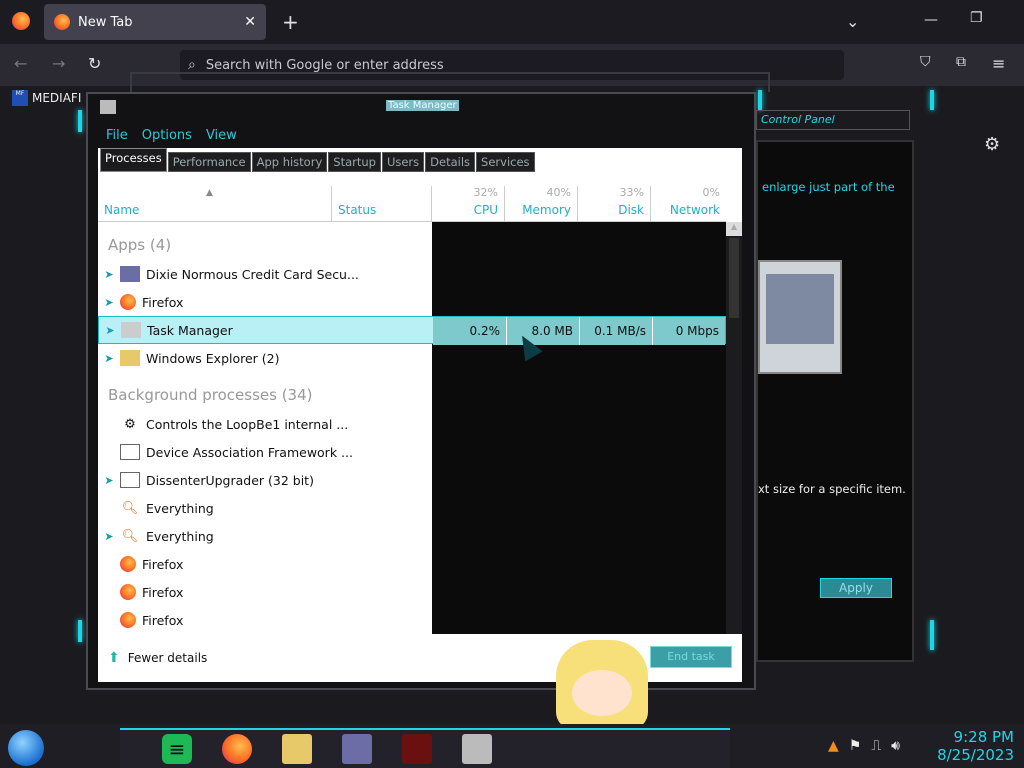 Image resolution: width=1024 pixels, height=768 pixels. Describe the element at coordinates (876, 746) in the screenshot. I see `network-icon: ⎍` at that location.